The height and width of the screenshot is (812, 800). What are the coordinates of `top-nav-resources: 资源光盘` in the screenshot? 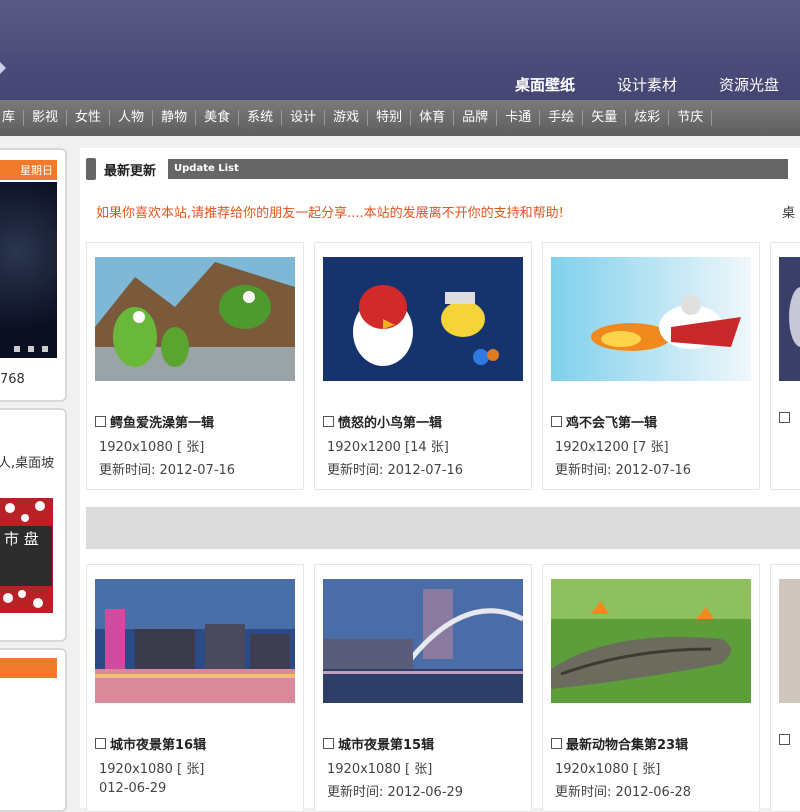 It's located at (749, 84).